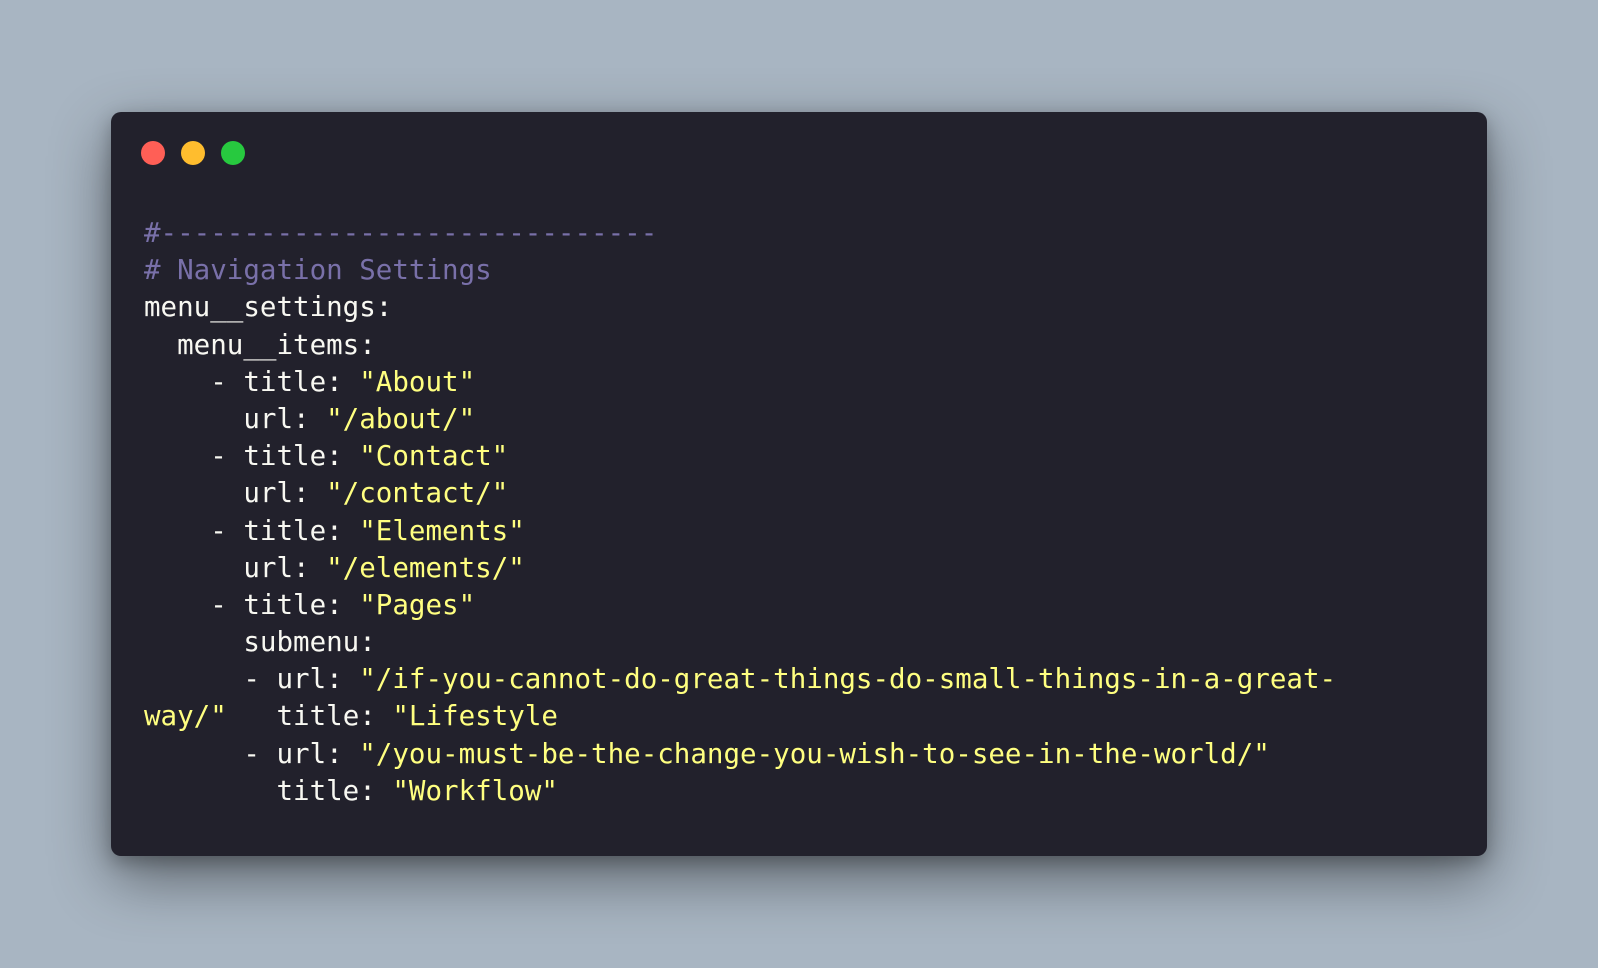  What do you see at coordinates (740, 233) in the screenshot?
I see `code-line: #------------------------------` at bounding box center [740, 233].